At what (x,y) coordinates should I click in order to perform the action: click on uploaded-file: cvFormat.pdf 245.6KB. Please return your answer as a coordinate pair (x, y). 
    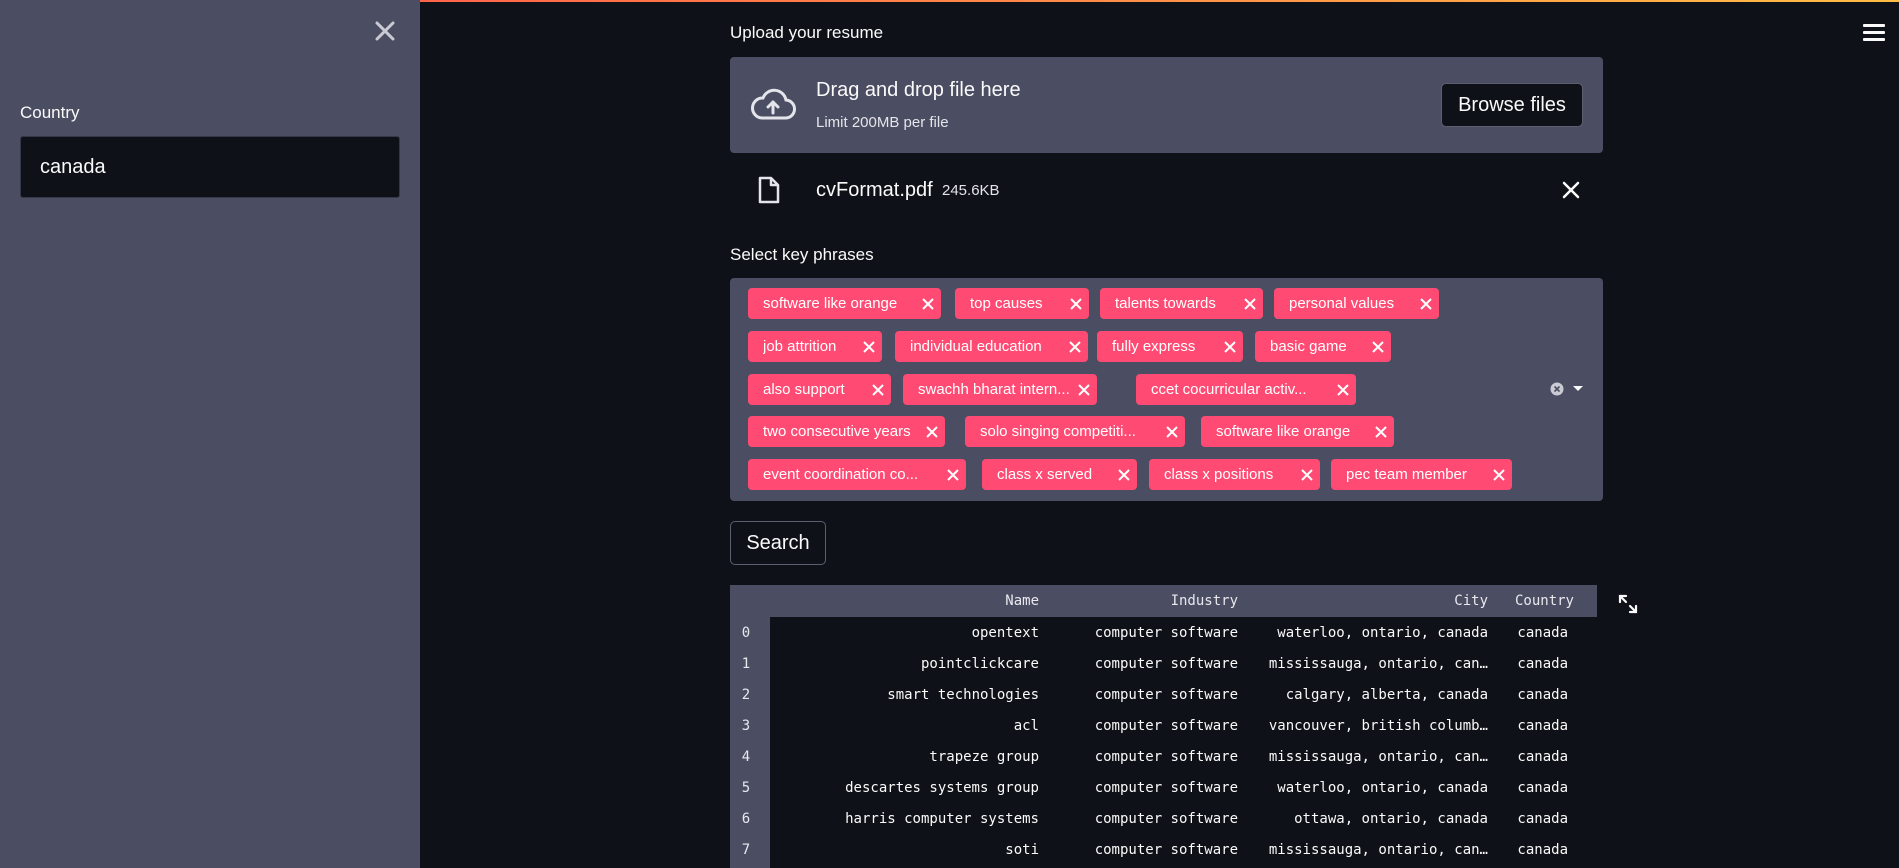
    Looking at the image, I should click on (1166, 190).